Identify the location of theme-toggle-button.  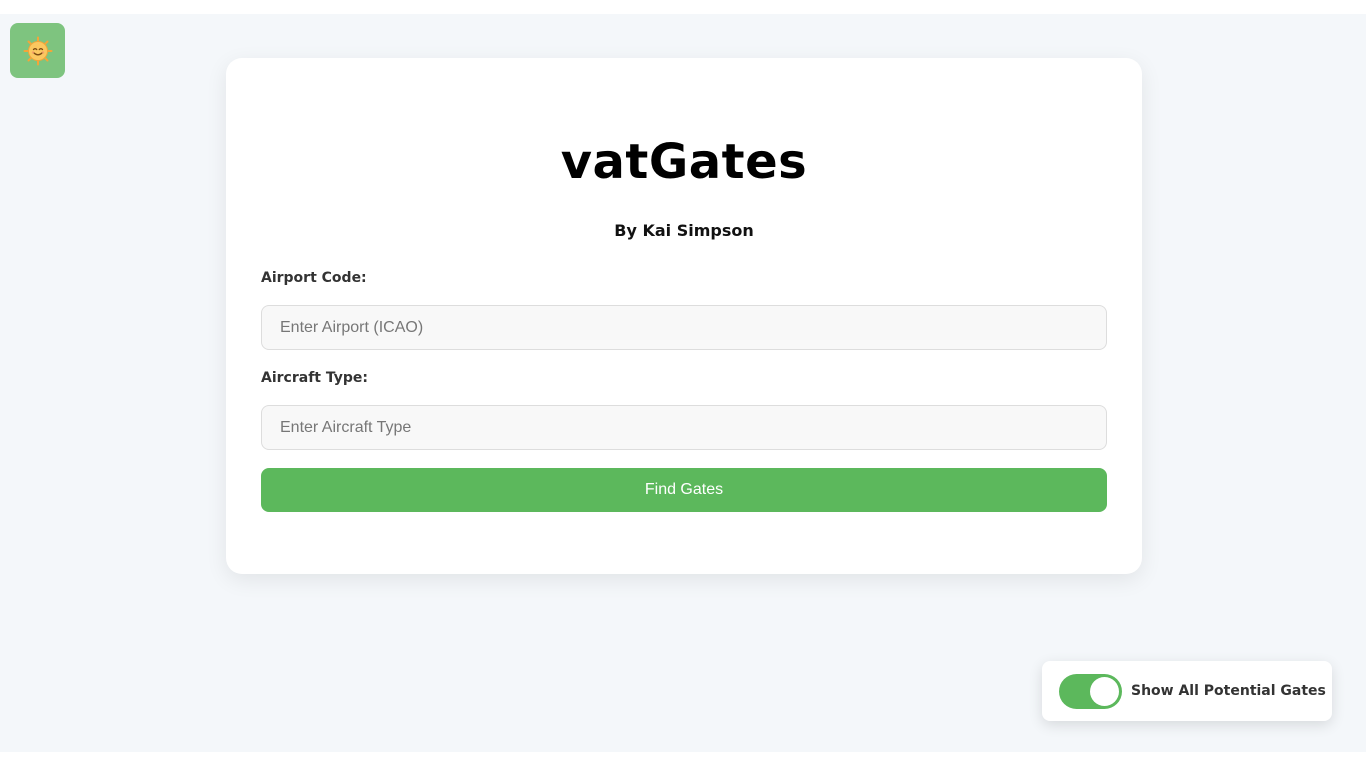
(37, 50).